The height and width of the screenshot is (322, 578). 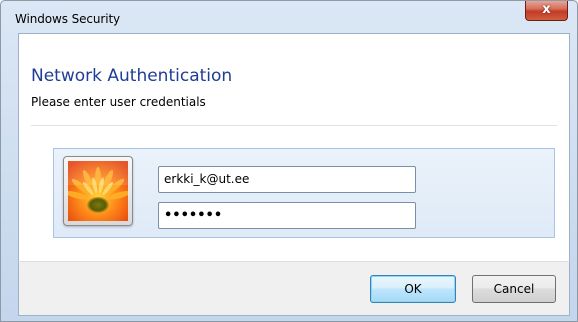 What do you see at coordinates (289, 17) in the screenshot?
I see `title-bar: Windows Security x` at bounding box center [289, 17].